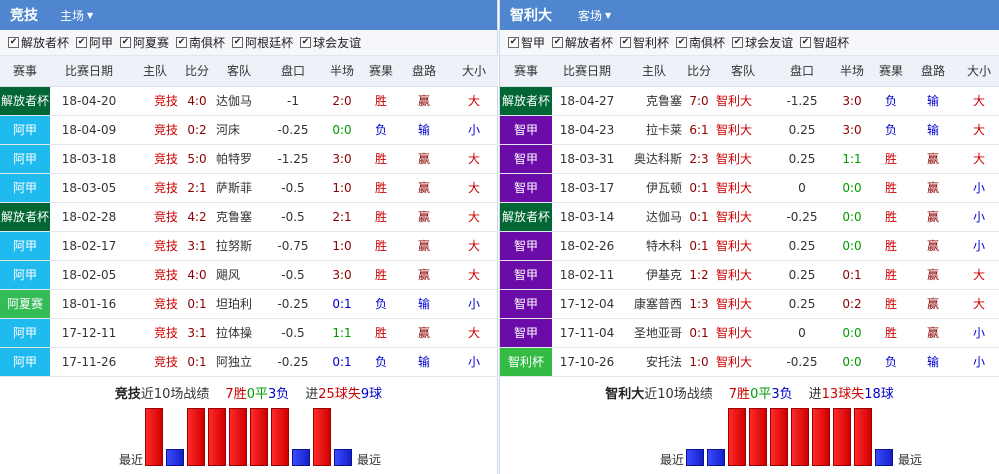  What do you see at coordinates (699, 362) in the screenshot?
I see `match-score: 1:0` at bounding box center [699, 362].